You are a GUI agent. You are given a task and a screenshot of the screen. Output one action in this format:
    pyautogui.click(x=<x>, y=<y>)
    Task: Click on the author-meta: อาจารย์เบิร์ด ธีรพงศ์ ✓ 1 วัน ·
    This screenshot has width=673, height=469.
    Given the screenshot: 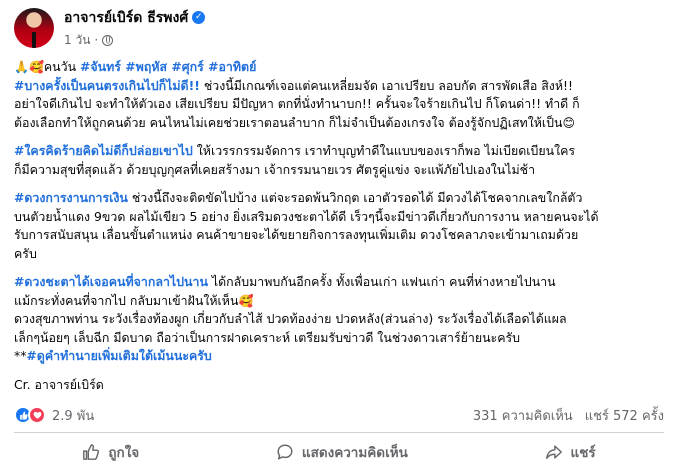 What is the action you would take?
    pyautogui.click(x=135, y=28)
    